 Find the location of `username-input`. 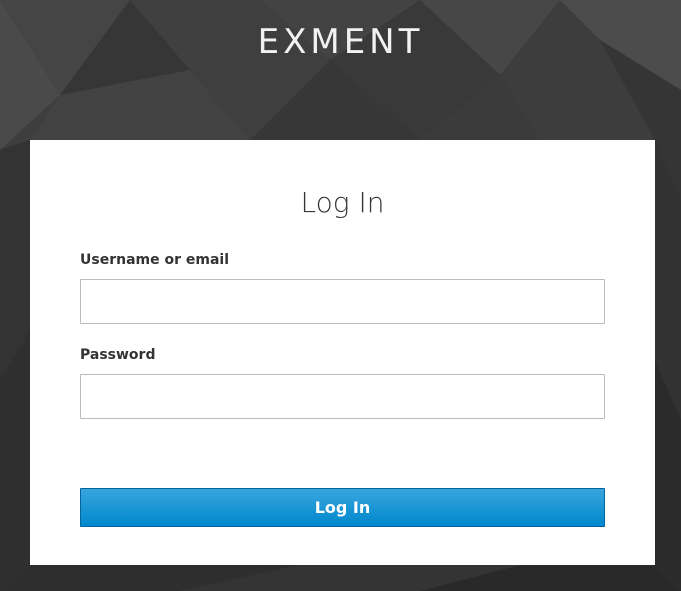

username-input is located at coordinates (342, 301).